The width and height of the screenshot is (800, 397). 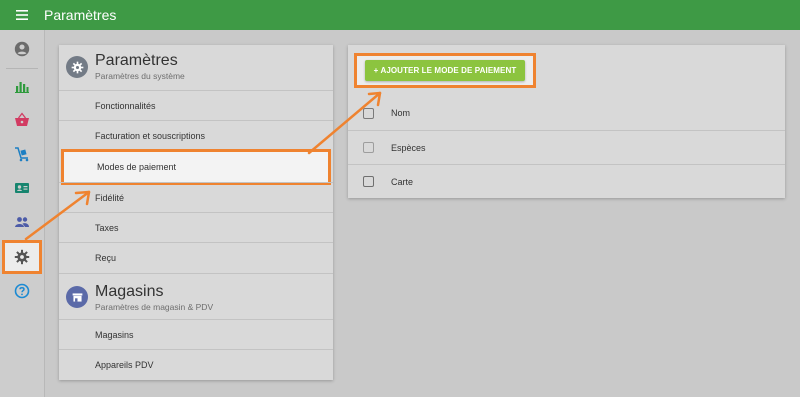 What do you see at coordinates (196, 334) in the screenshot?
I see `menu-item-stores: Magasins` at bounding box center [196, 334].